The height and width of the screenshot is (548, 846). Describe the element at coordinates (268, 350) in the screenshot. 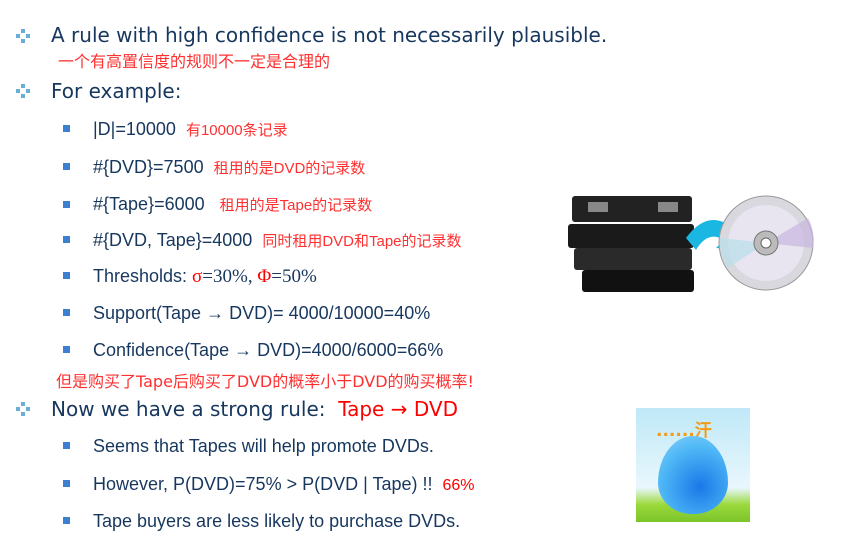

I see `example-item: Confidence(Tape → DVD)=4000/6000=66%` at that location.